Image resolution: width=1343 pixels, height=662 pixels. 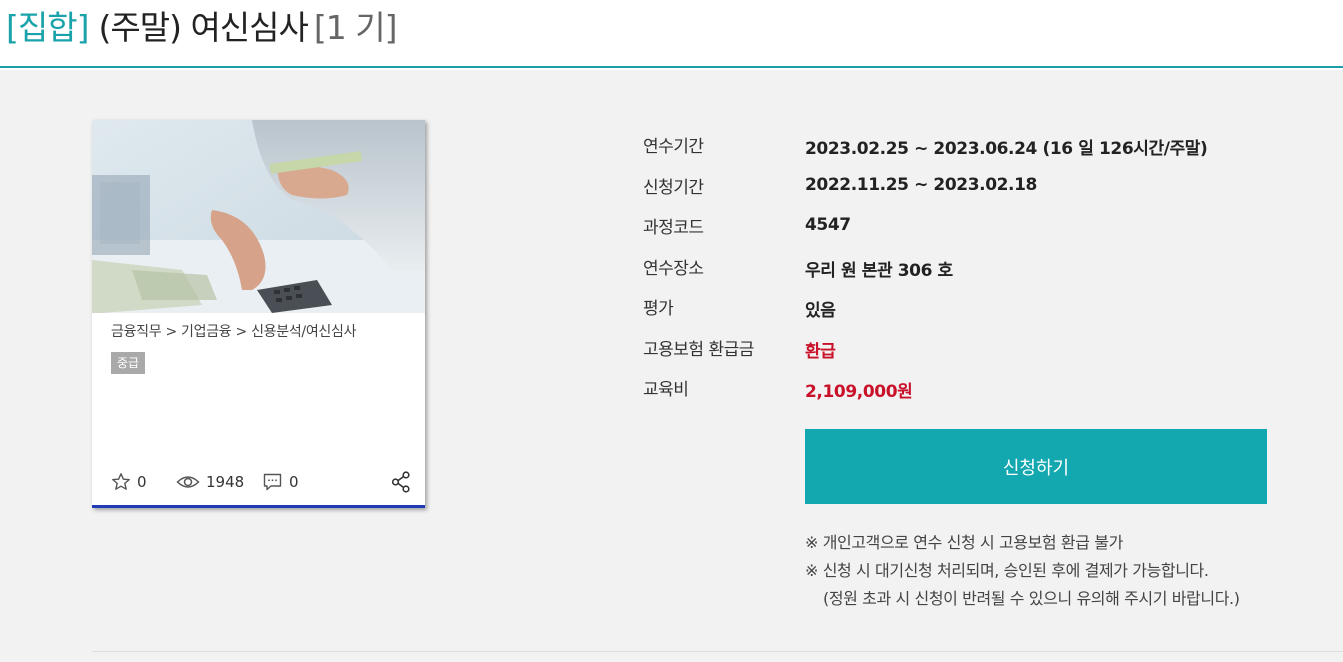 I want to click on view-stat: 1948, so click(x=210, y=482).